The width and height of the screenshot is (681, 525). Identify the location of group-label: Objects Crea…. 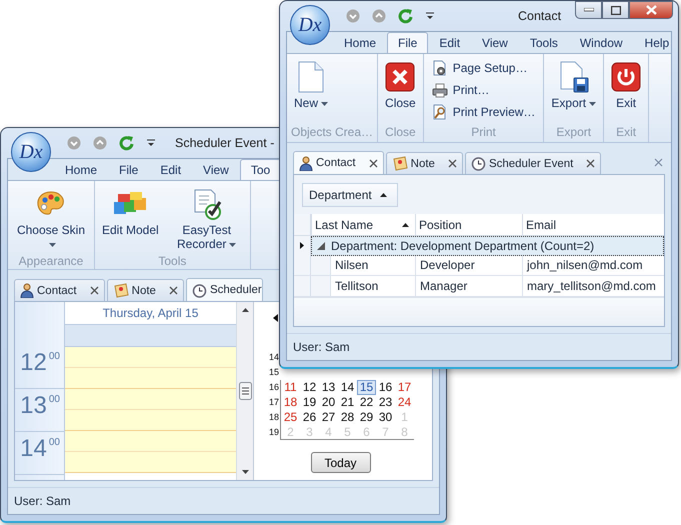
(332, 132).